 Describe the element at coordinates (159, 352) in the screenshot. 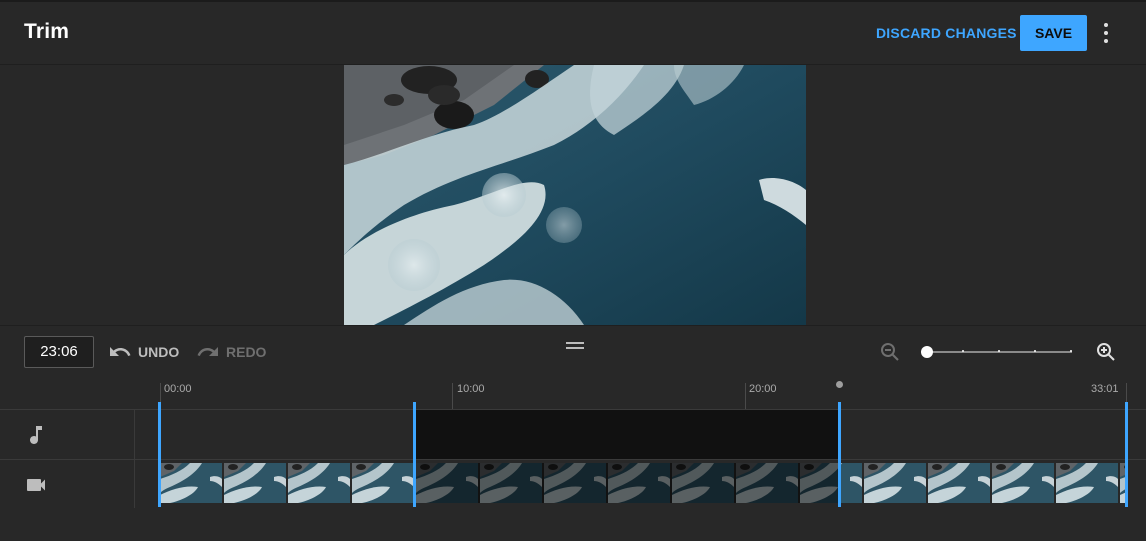

I see `undo-label: UNDO` at that location.